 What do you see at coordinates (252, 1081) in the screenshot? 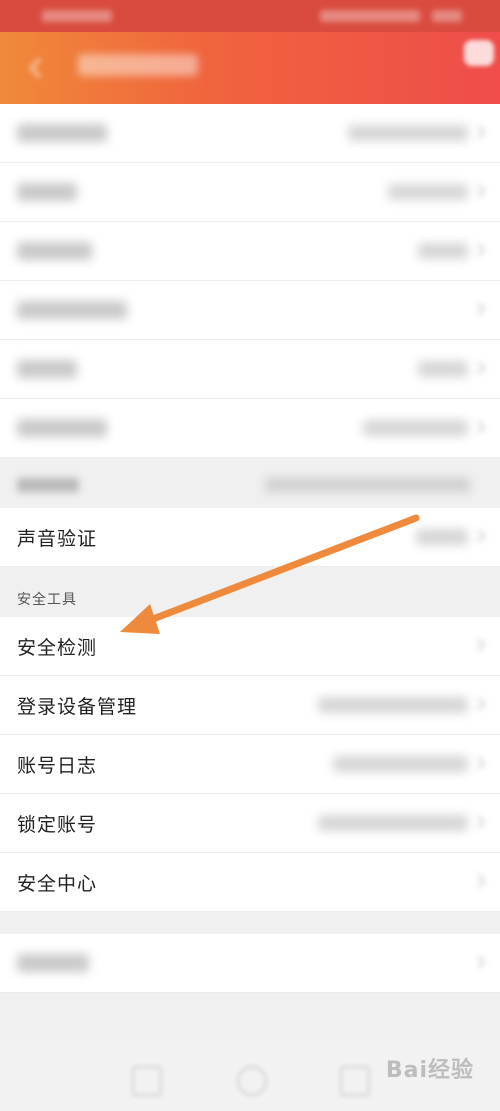
I see `nav-home-icon` at bounding box center [252, 1081].